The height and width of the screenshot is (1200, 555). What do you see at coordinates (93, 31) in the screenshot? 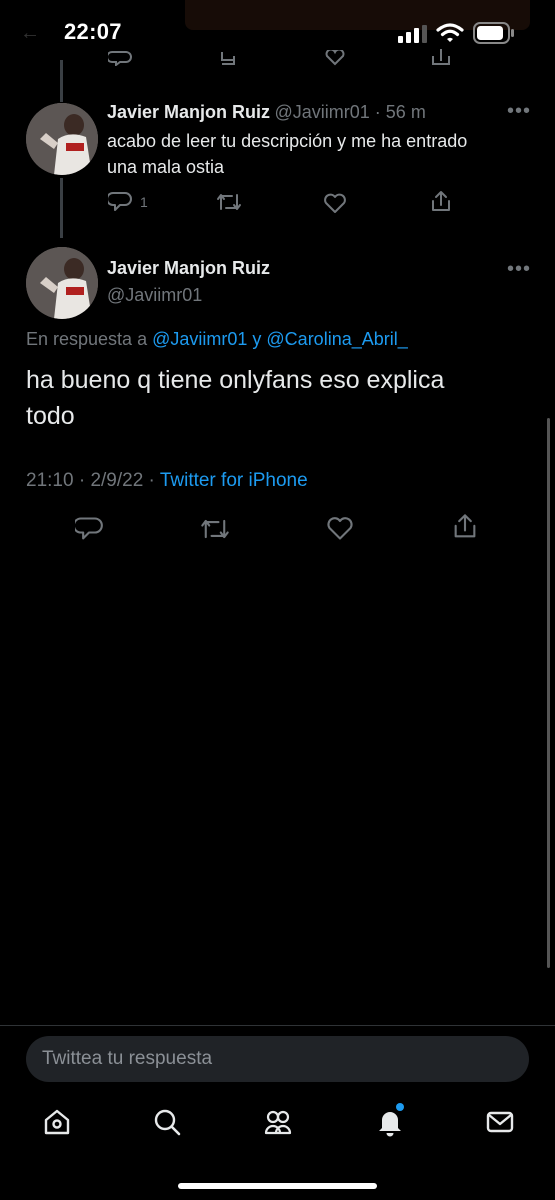
I see `status-time: 22:07` at bounding box center [93, 31].